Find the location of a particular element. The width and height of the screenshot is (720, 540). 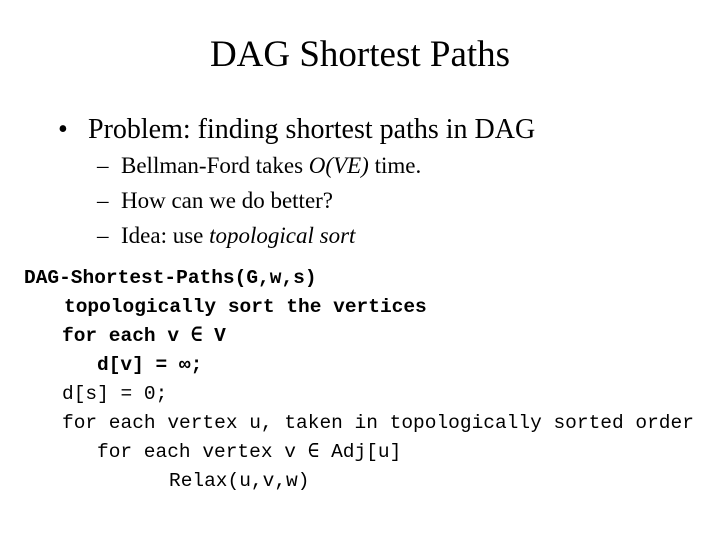

code-line-signature: DAG-Shortest-Paths(G,w,s) is located at coordinates (170, 278).